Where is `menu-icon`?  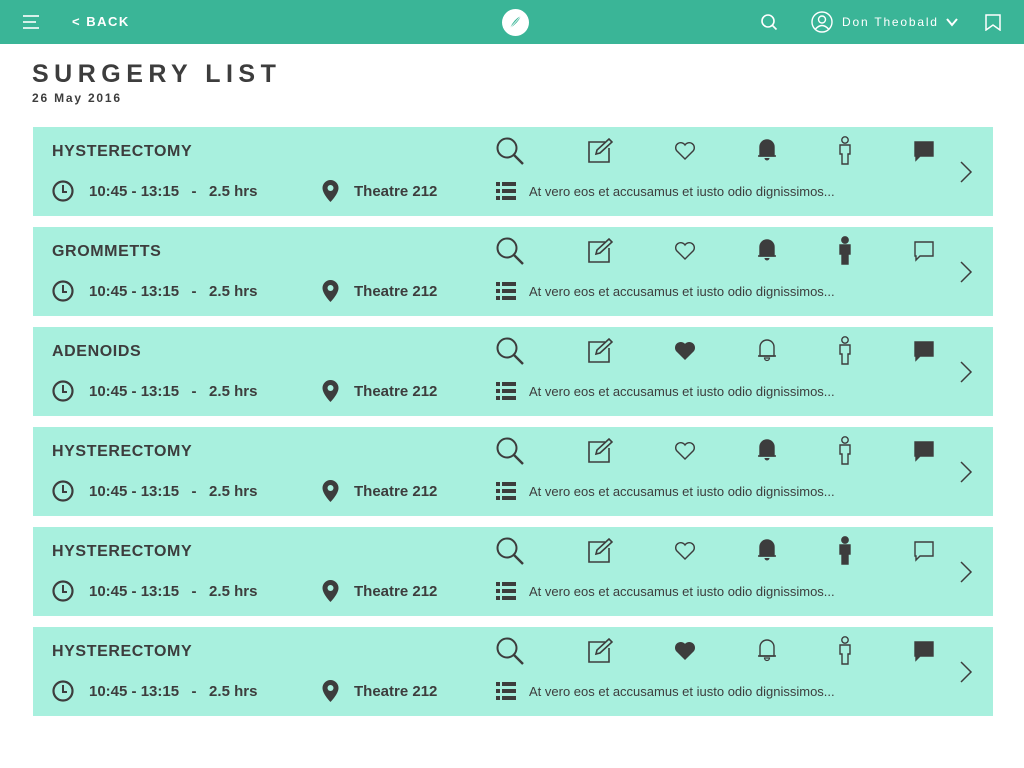 menu-icon is located at coordinates (31, 22).